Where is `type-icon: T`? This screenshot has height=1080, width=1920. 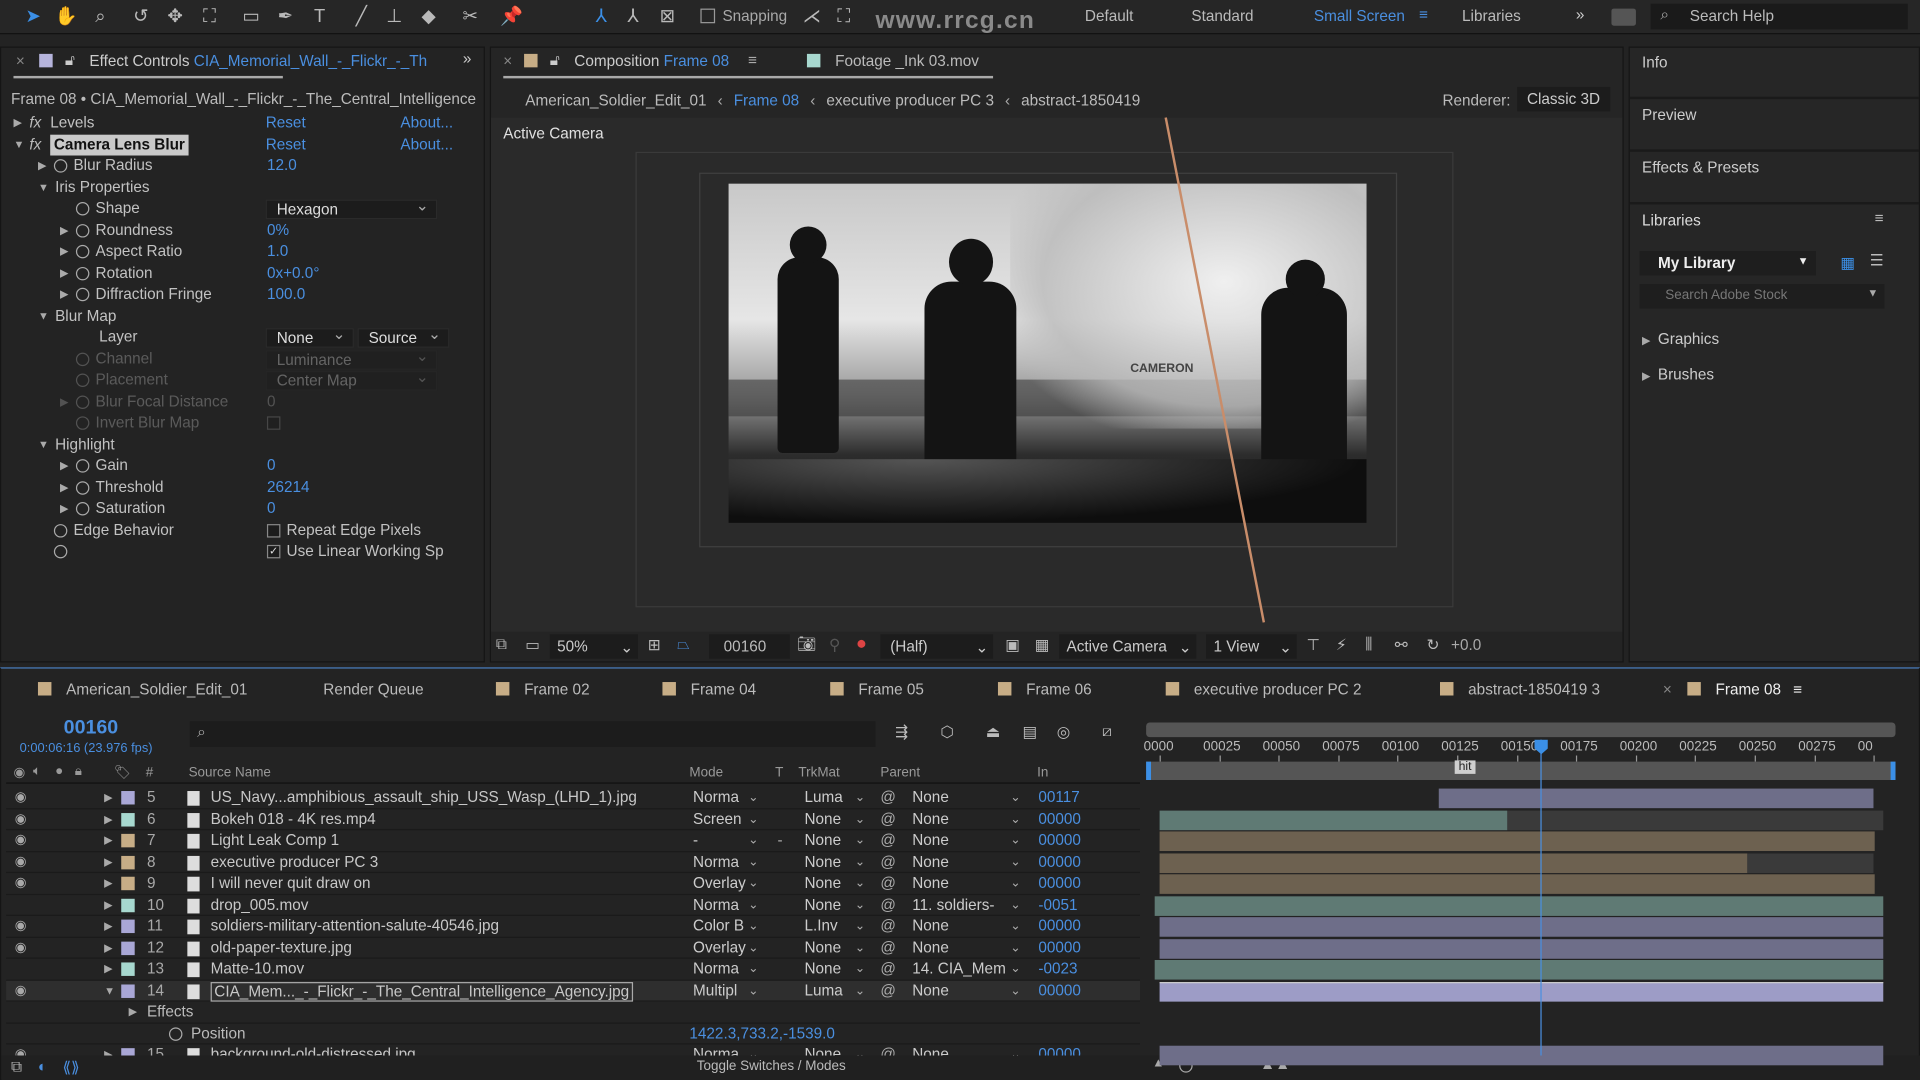 type-icon: T is located at coordinates (319, 17).